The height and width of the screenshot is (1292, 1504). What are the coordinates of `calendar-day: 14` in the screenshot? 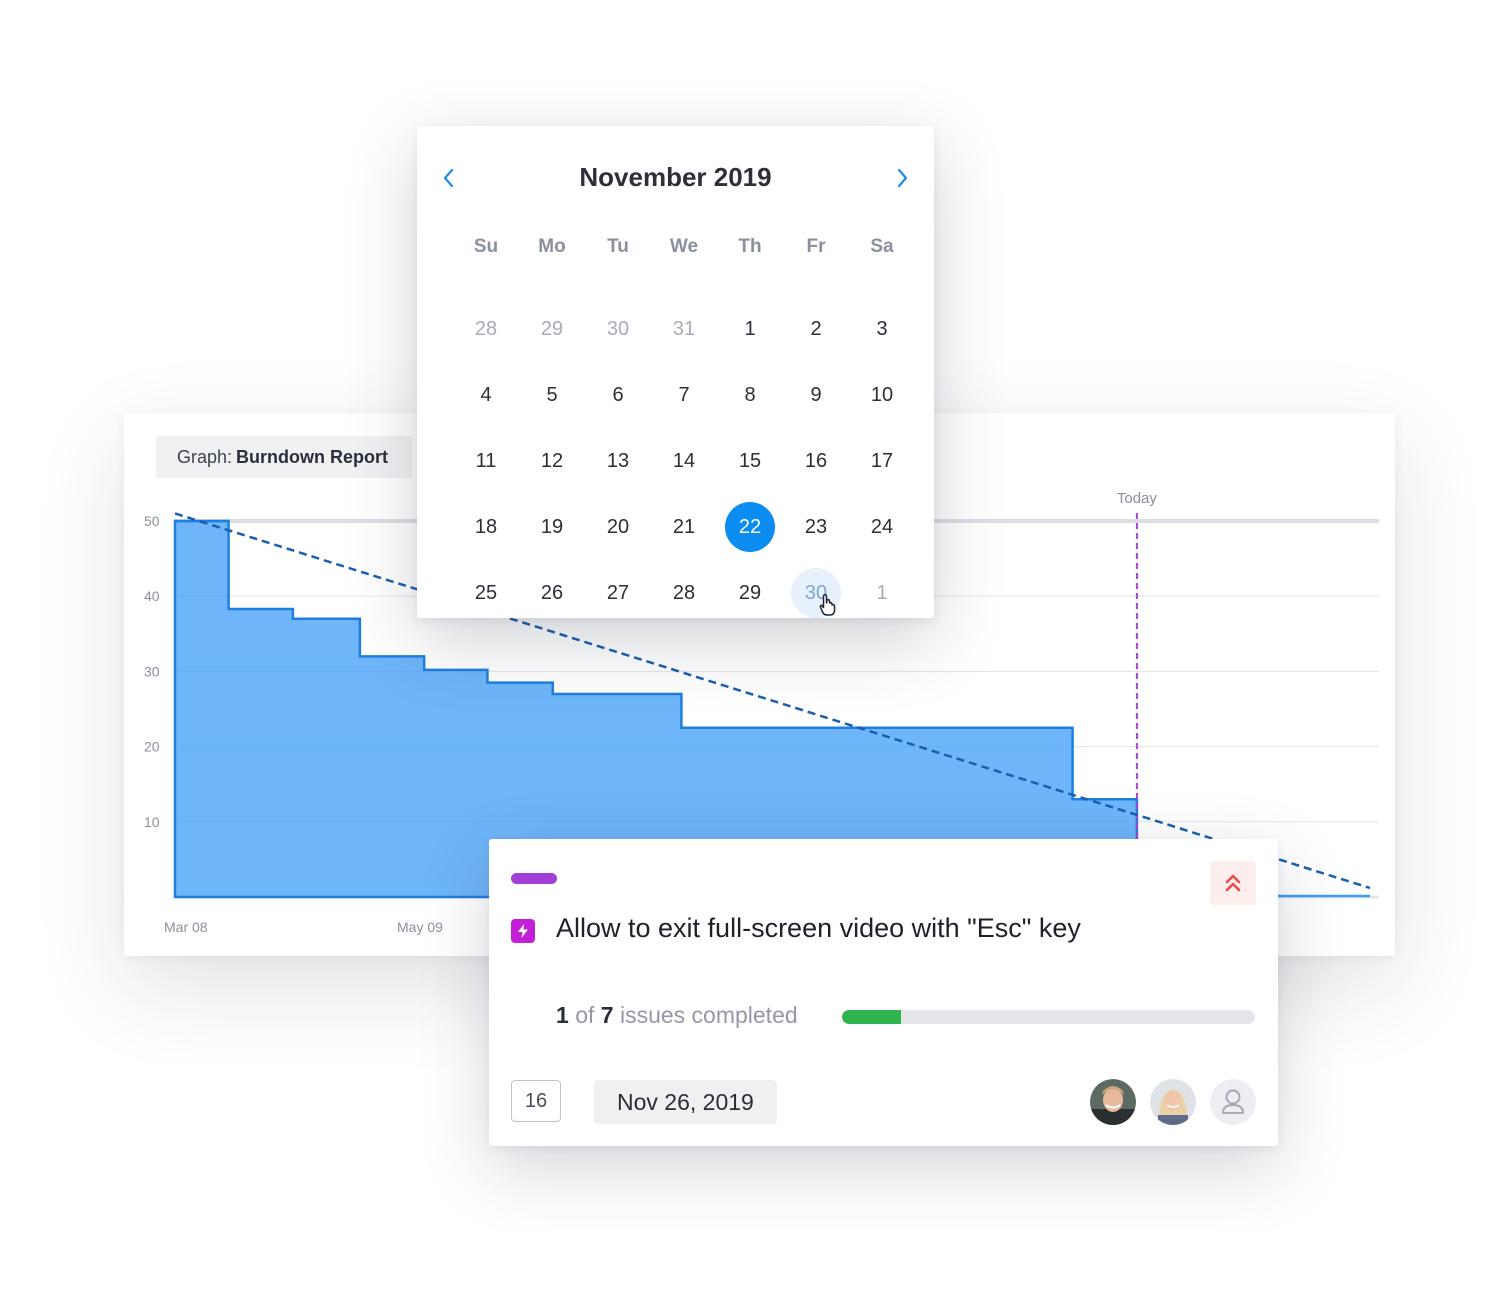 It's located at (684, 461).